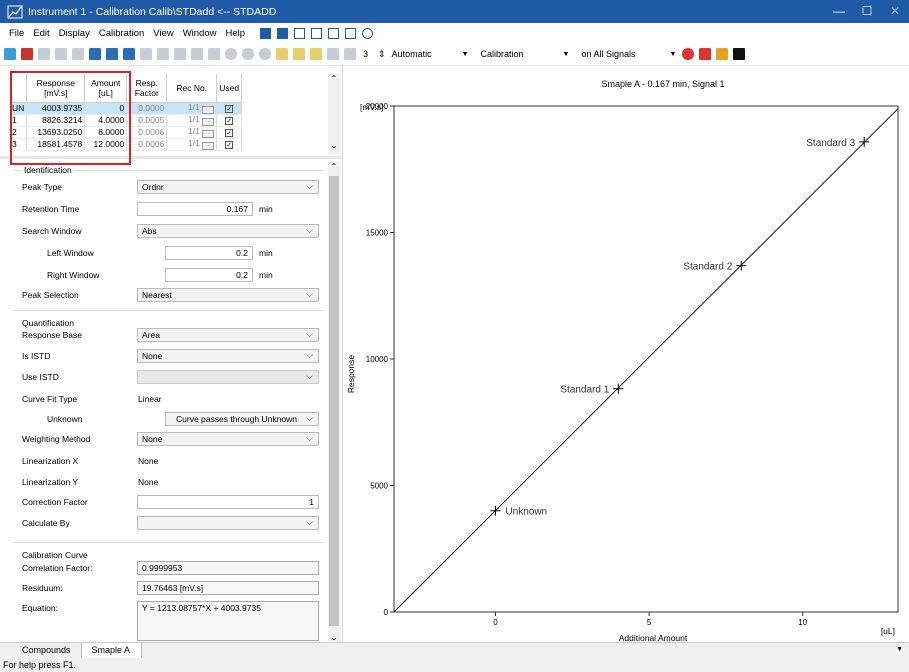 The image size is (909, 672). I want to click on redo-icon, so click(214, 54).